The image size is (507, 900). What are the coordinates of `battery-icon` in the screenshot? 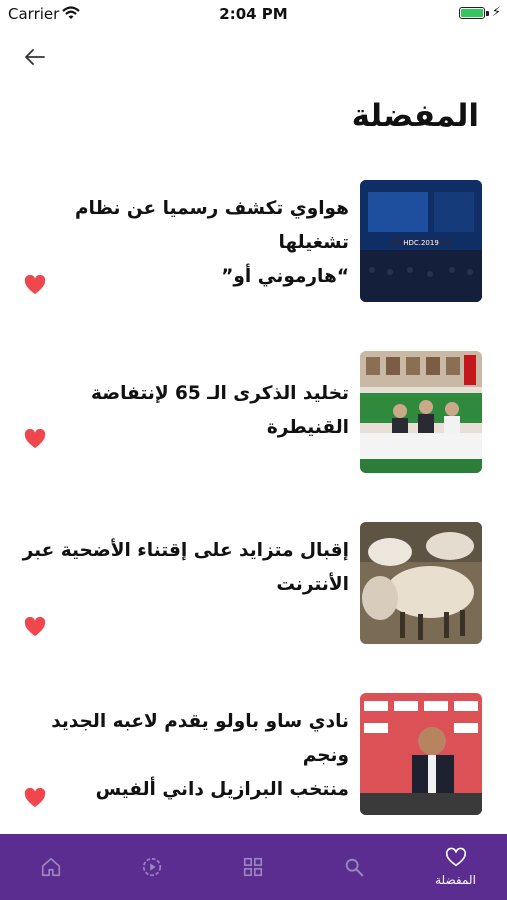 It's located at (472, 13).